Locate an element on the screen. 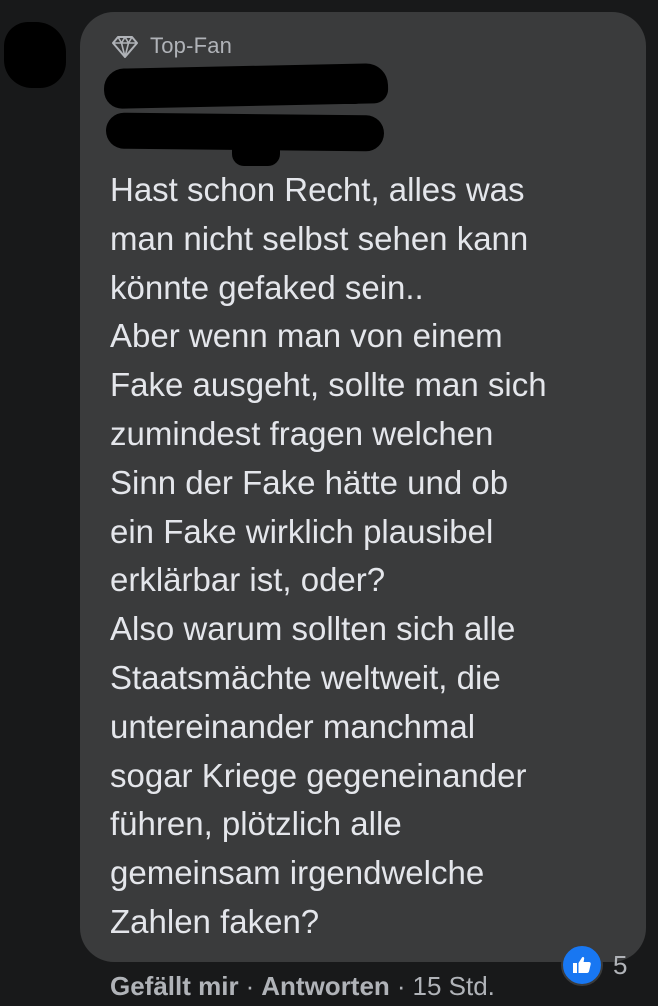 This screenshot has height=1006, width=658. reaction-summary: 5 is located at coordinates (594, 965).